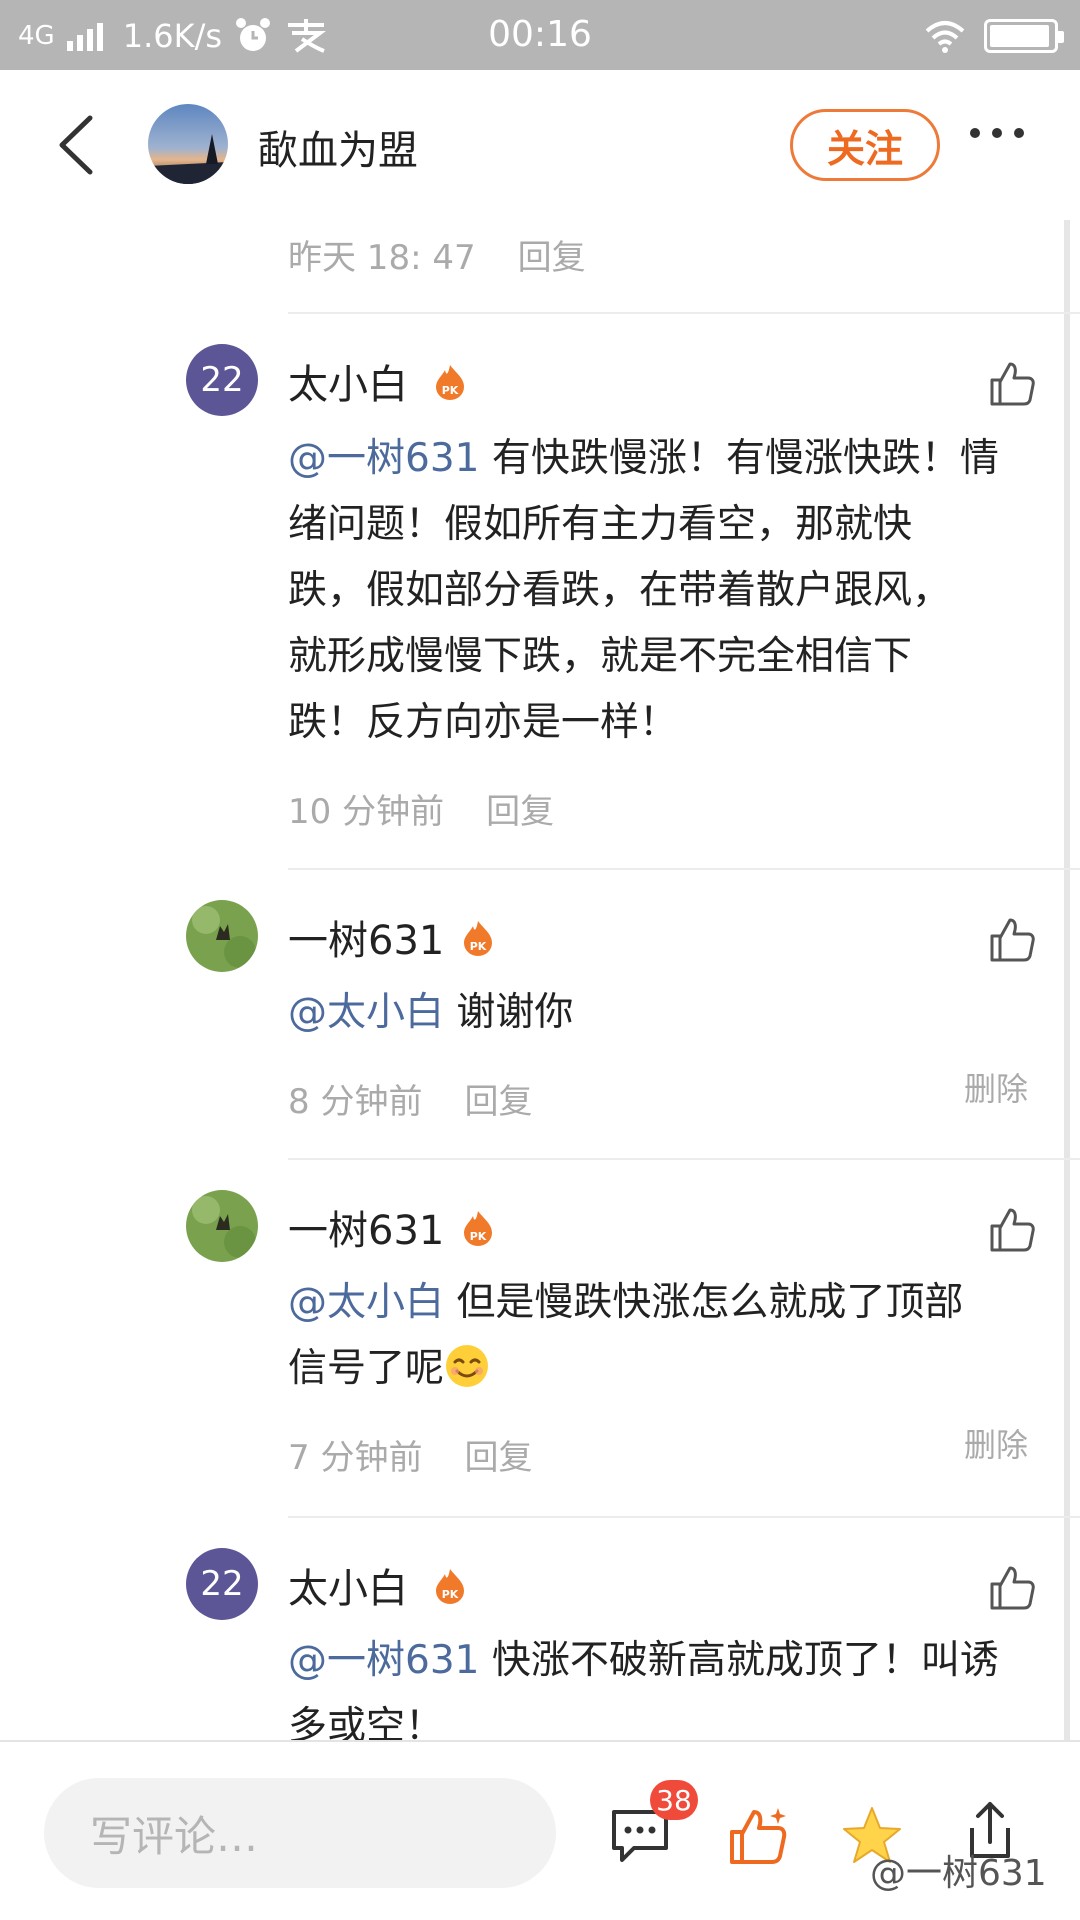 The height and width of the screenshot is (1920, 1080). Describe the element at coordinates (745, 458) in the screenshot. I see `comment-line: 有快跌慢涨！有慢涨快跌！情` at that location.